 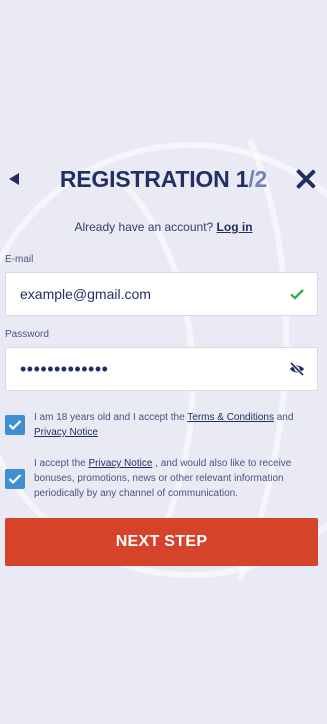 I want to click on marketing-text-1: I accept the, so click(x=60, y=463).